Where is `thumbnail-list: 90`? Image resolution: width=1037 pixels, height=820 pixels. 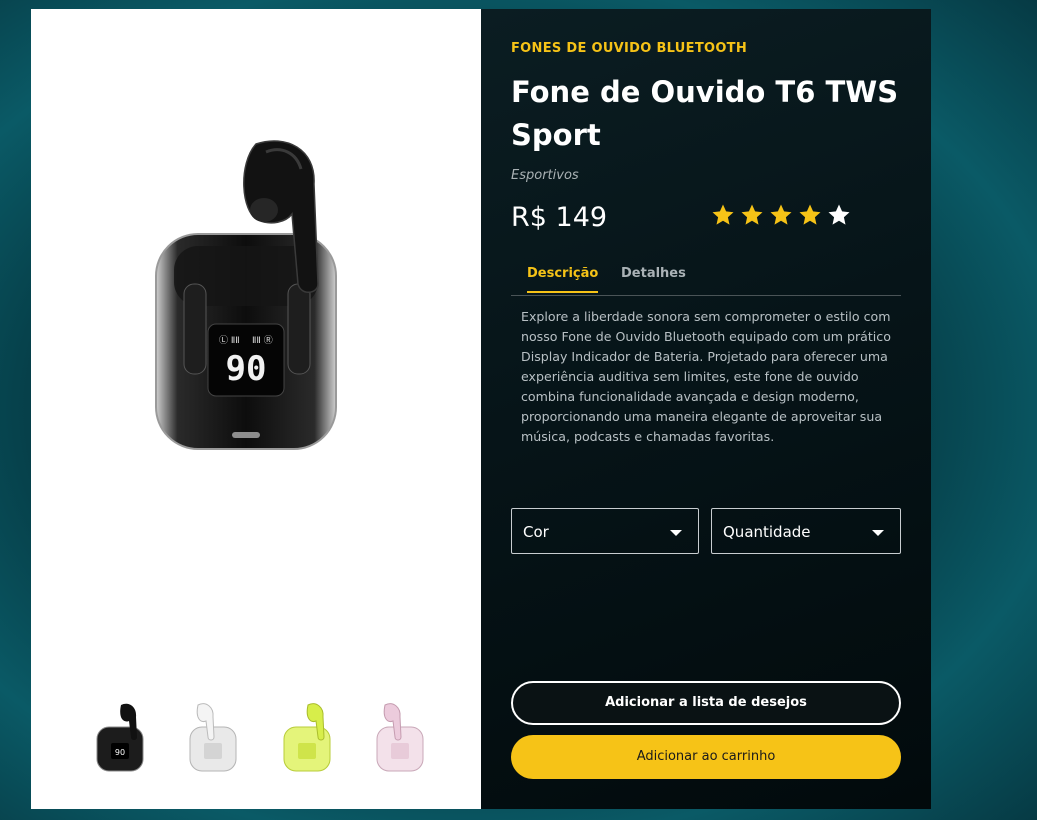
thumbnail-list: 90 is located at coordinates (261, 739).